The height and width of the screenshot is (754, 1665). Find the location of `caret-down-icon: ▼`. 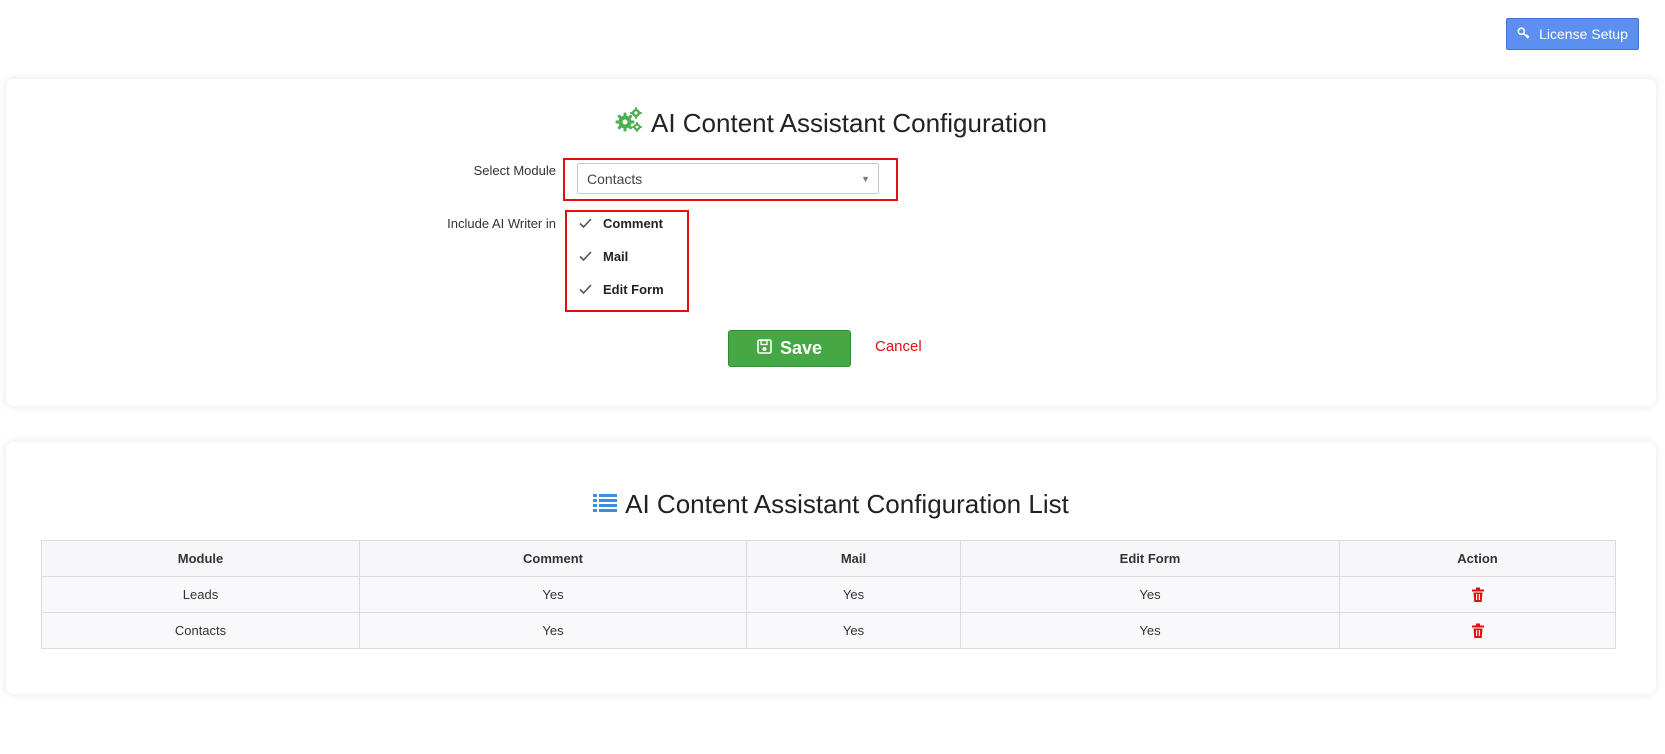

caret-down-icon: ▼ is located at coordinates (865, 179).